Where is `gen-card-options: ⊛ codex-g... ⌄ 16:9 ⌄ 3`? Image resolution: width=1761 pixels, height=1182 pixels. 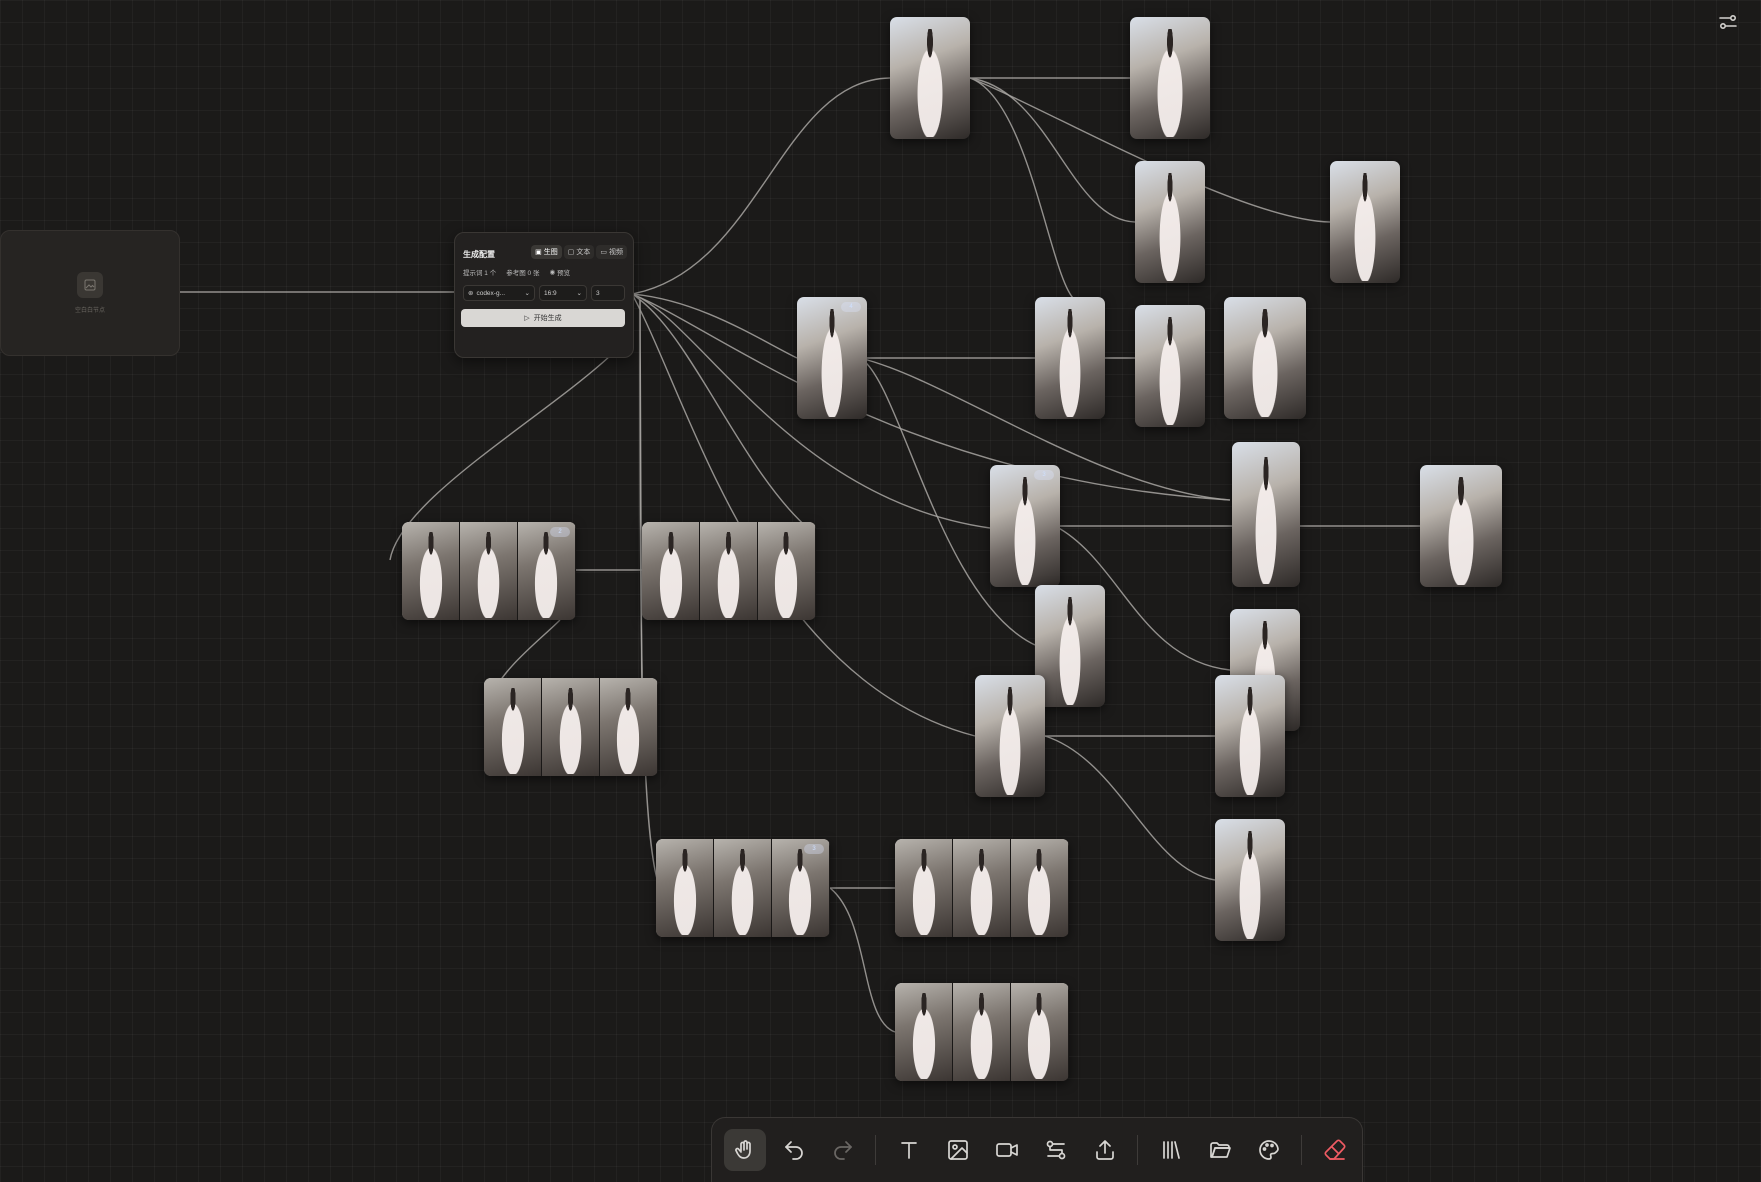
gen-card-options: ⊛ codex-g... ⌄ 16:9 ⌄ 3 is located at coordinates (544, 293).